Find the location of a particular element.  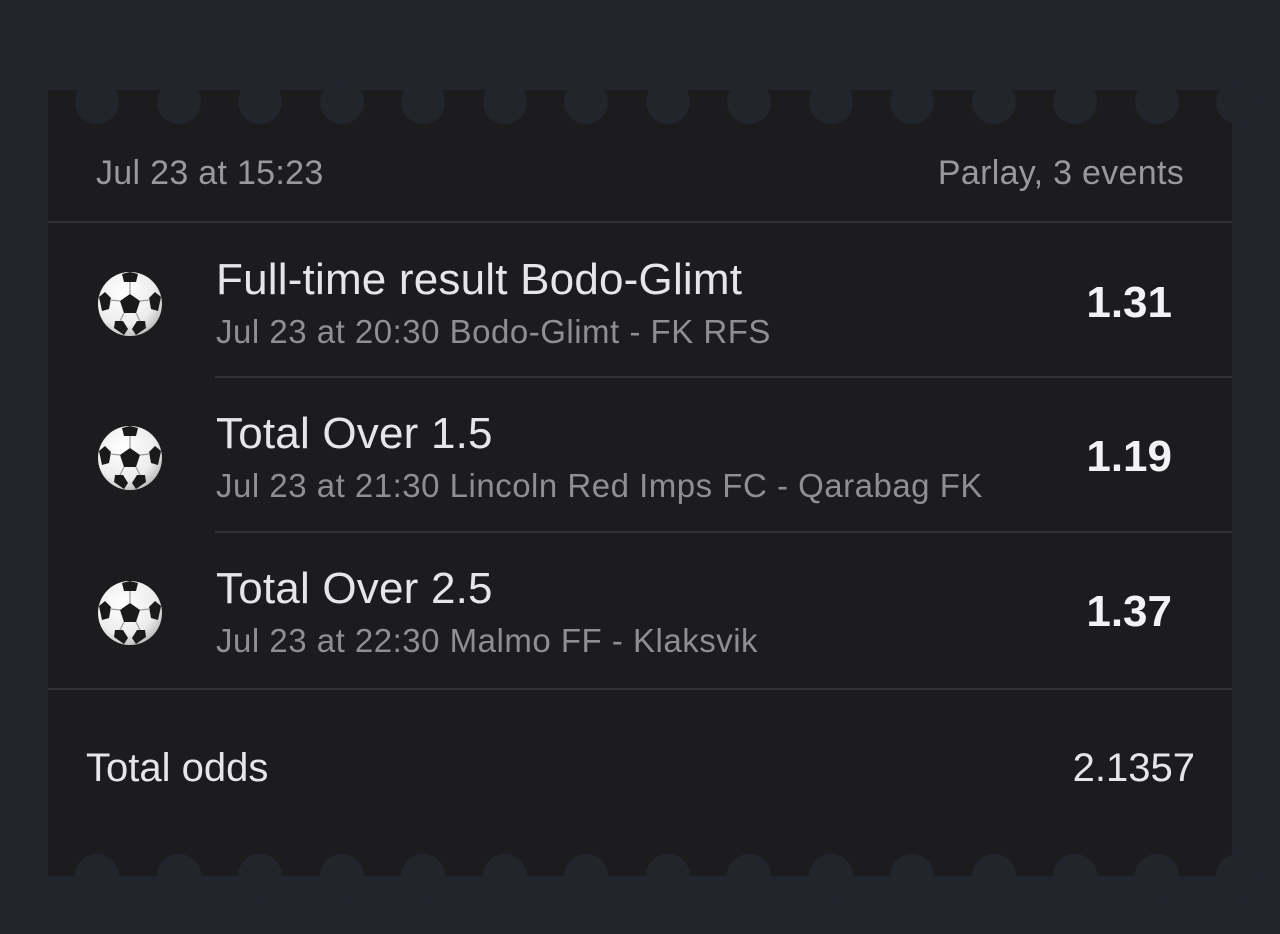

event-odds: 1.19 is located at coordinates (1129, 456).